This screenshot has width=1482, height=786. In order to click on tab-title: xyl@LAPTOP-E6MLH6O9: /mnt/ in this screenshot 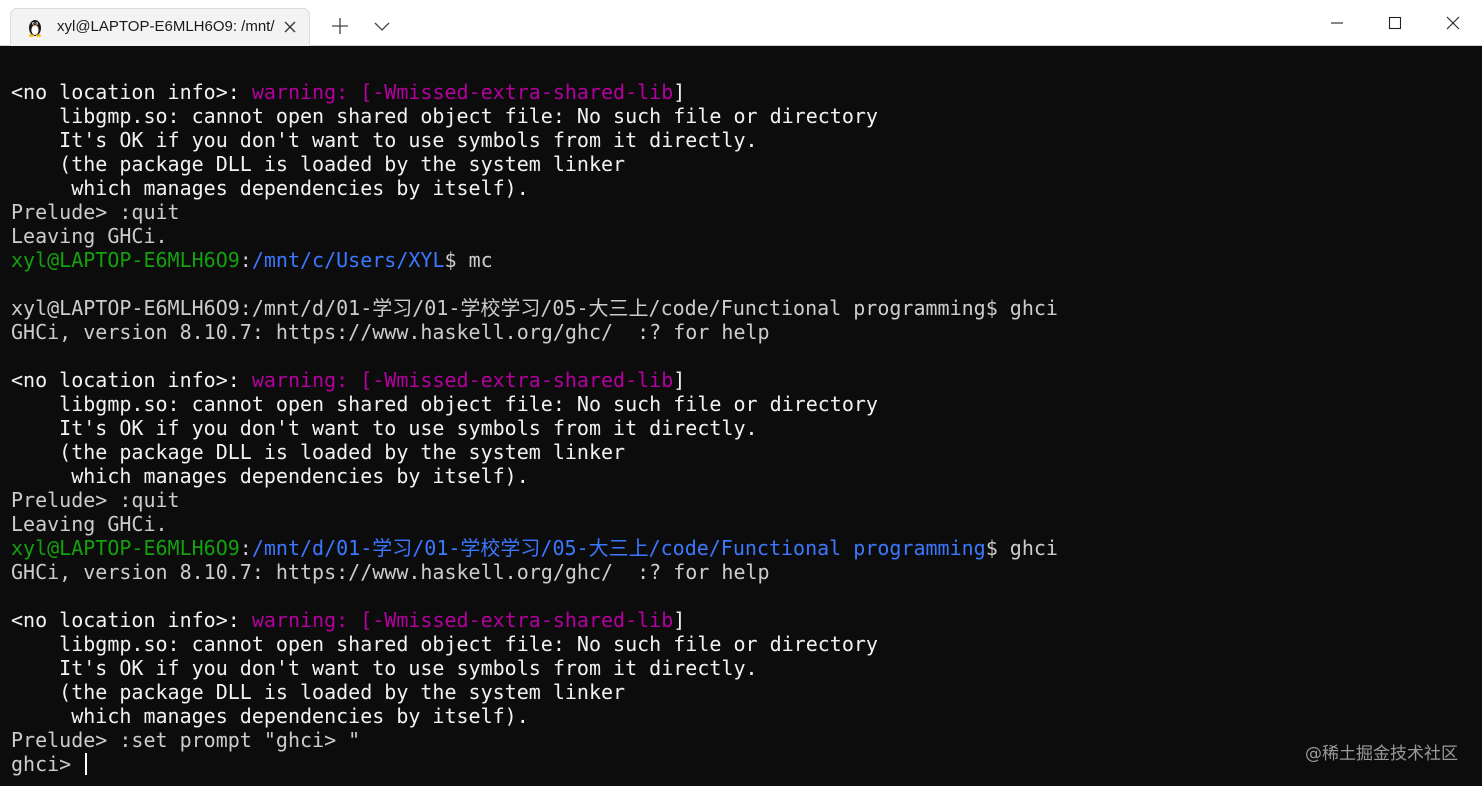, I will do `click(166, 26)`.